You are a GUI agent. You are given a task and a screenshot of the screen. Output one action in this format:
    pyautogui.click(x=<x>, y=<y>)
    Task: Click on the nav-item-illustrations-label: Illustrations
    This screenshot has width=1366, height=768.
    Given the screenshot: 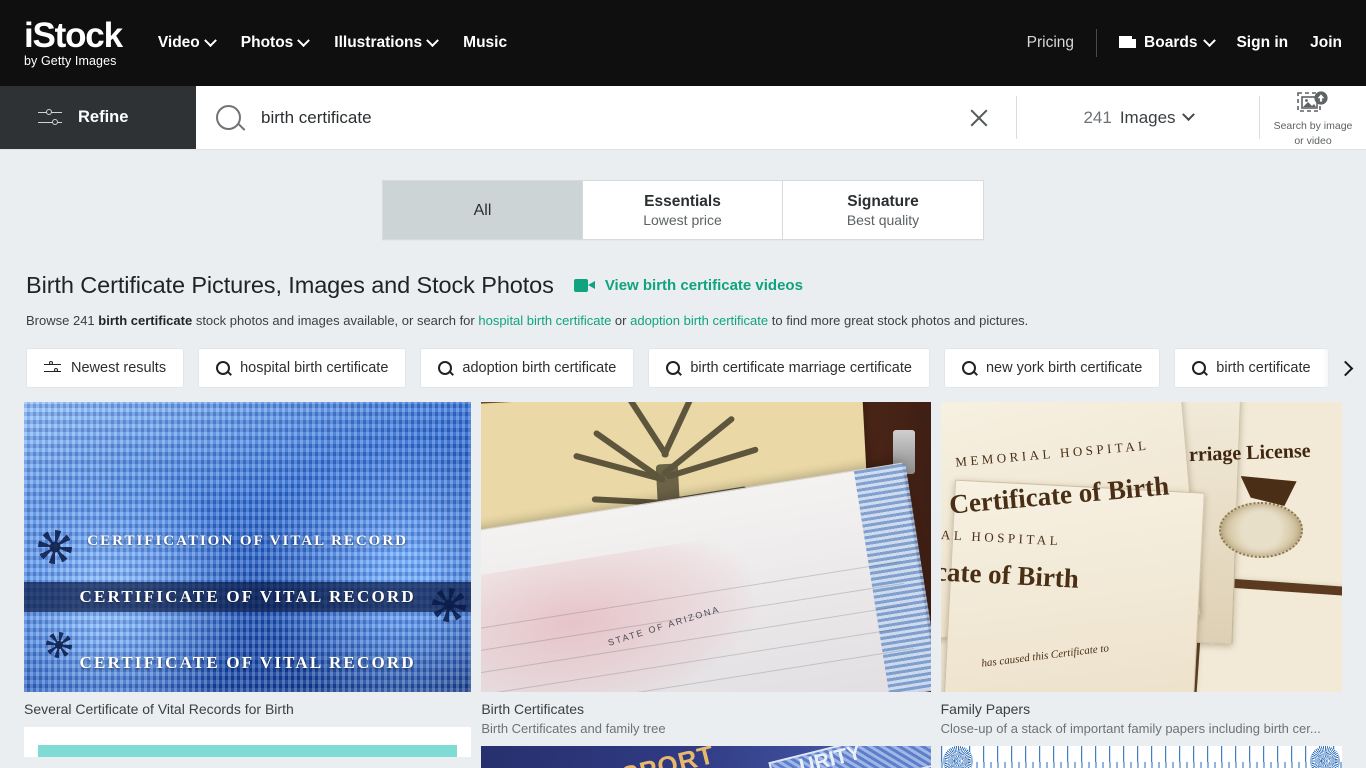 What is the action you would take?
    pyautogui.click(x=378, y=42)
    